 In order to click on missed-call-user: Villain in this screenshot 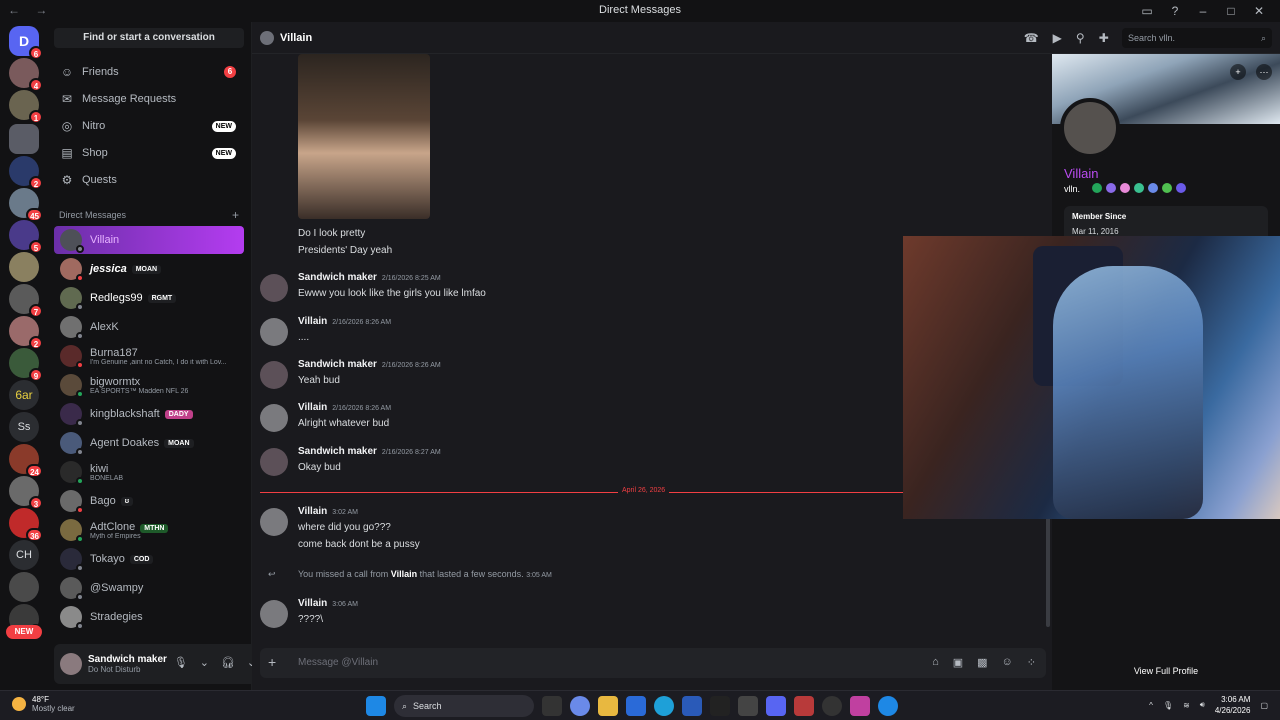, I will do `click(404, 574)`.